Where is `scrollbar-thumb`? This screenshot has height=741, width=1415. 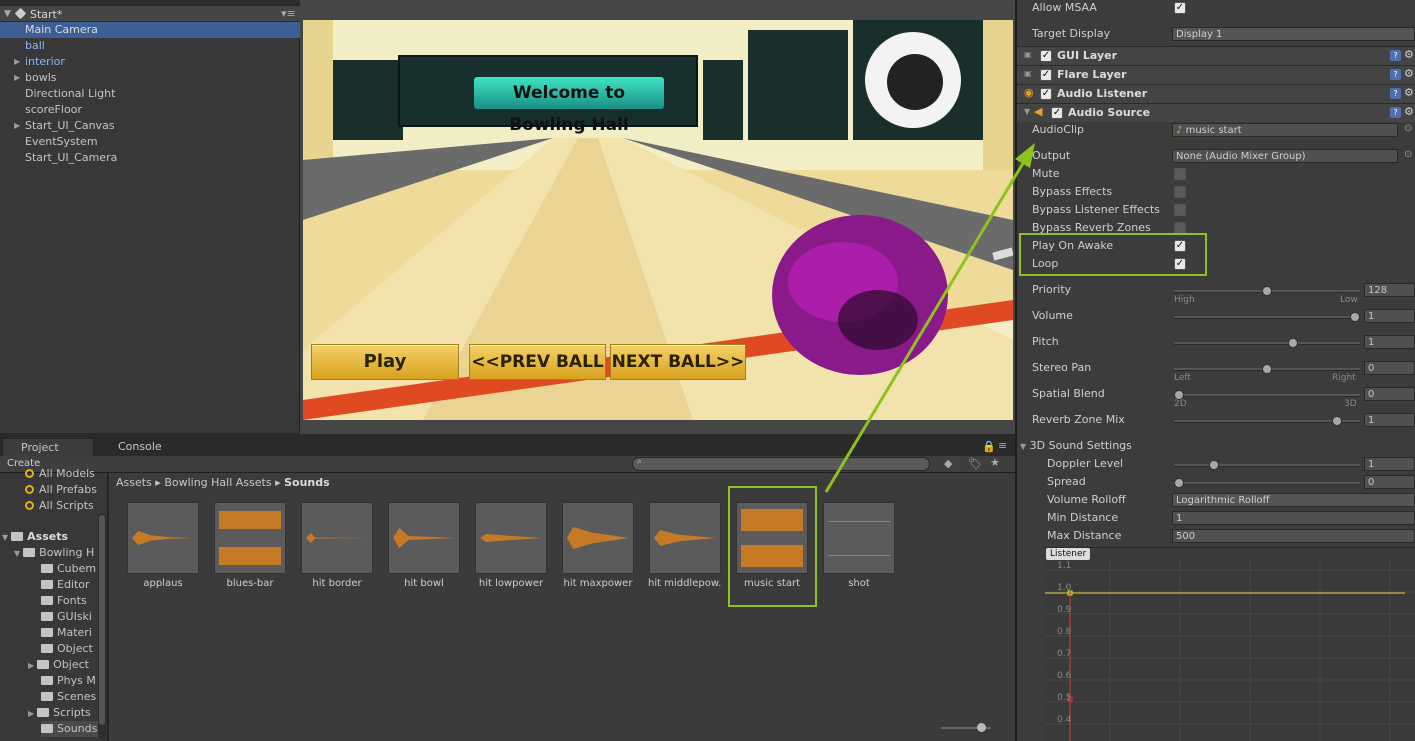
scrollbar-thumb is located at coordinates (102, 620).